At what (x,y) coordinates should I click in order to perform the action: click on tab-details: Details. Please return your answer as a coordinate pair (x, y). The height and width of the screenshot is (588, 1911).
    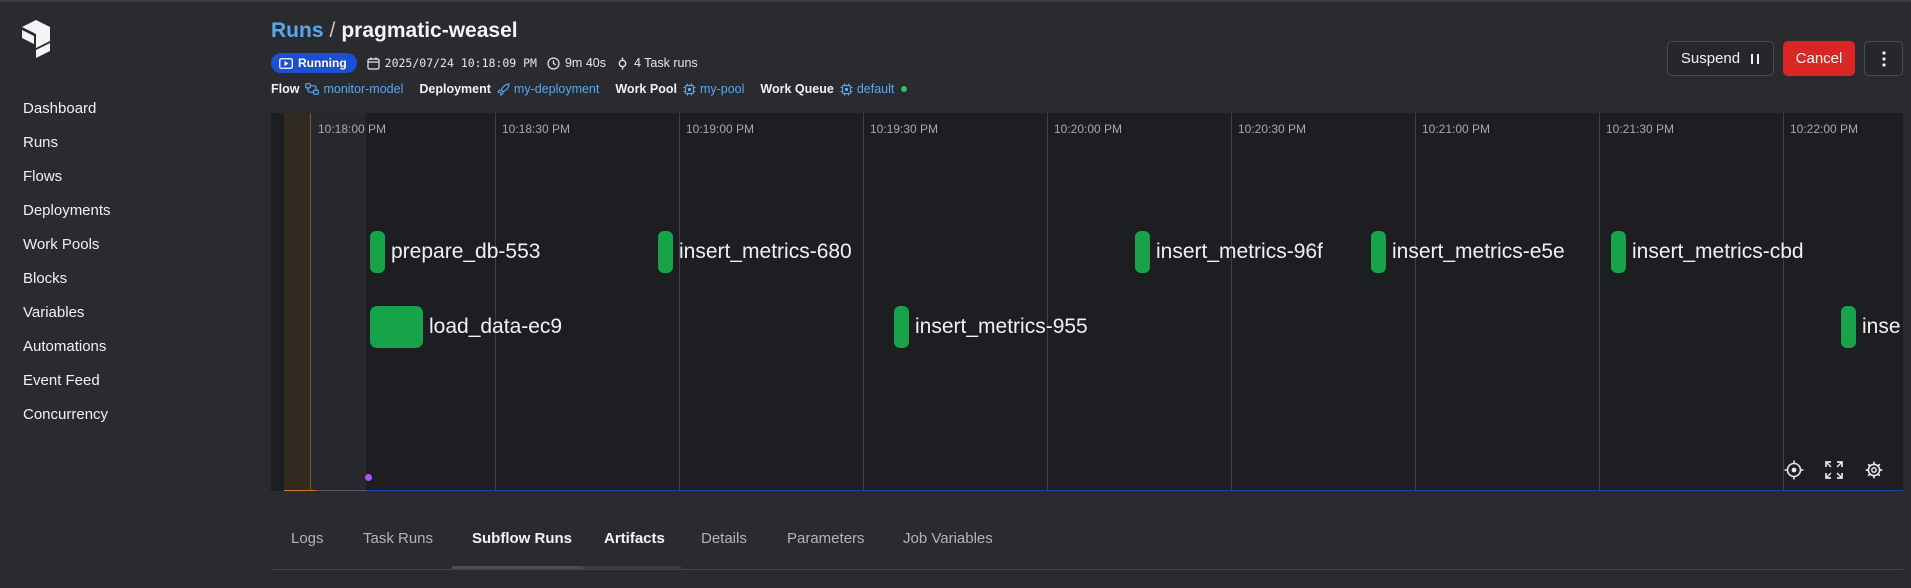
    Looking at the image, I should click on (724, 538).